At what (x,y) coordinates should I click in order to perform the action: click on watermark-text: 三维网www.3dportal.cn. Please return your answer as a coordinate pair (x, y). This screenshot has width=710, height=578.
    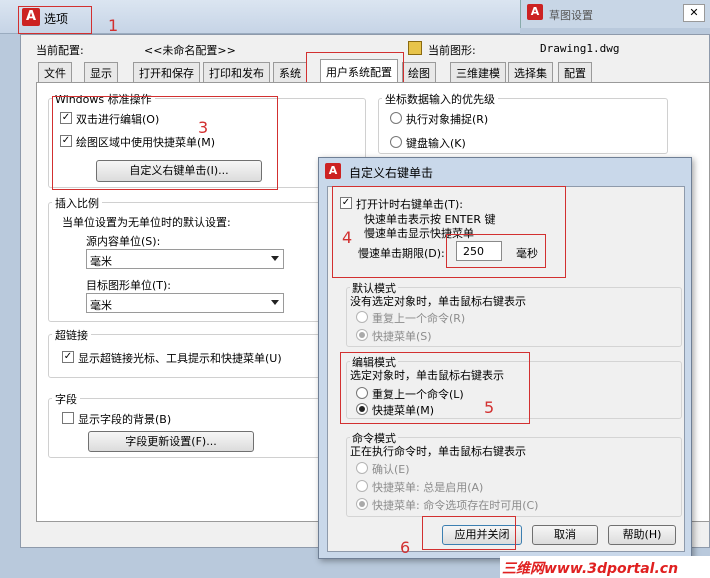
    Looking at the image, I should click on (590, 569).